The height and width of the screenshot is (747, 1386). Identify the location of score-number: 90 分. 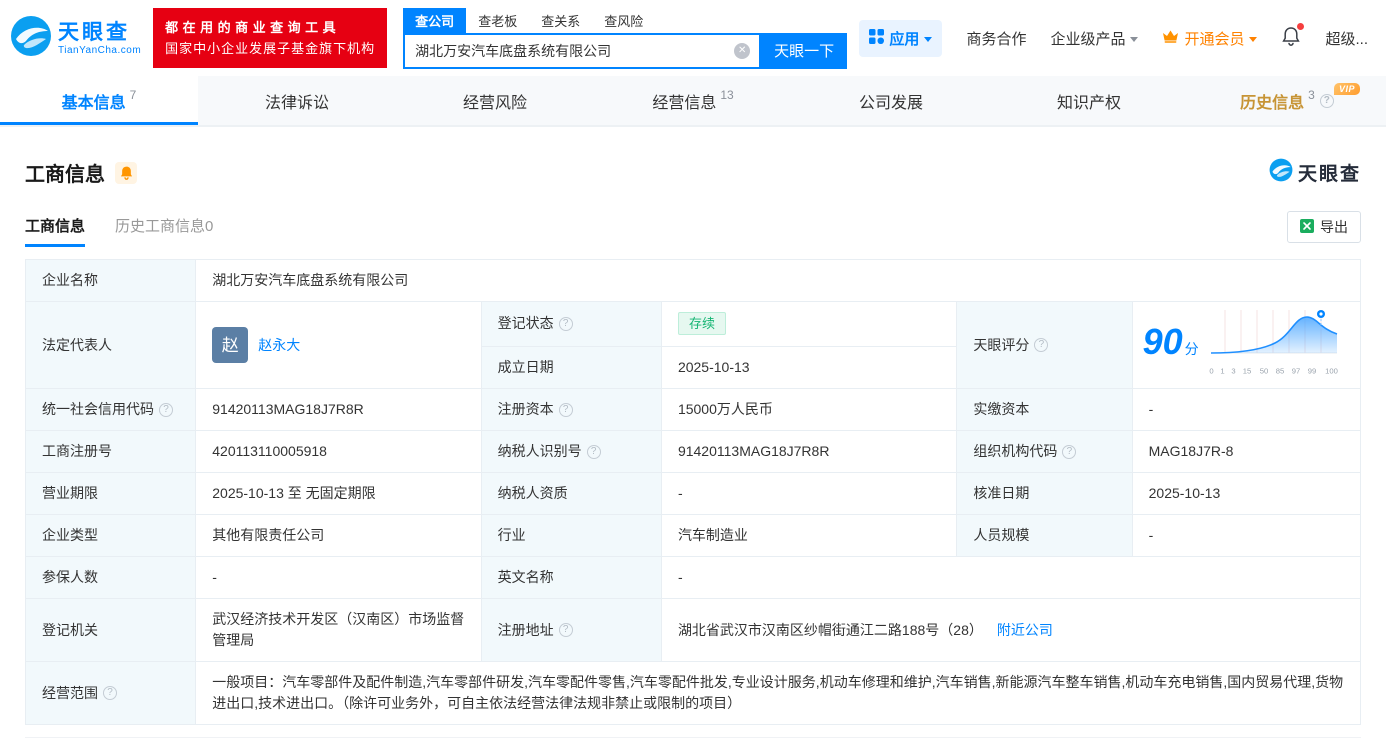
(1171, 341).